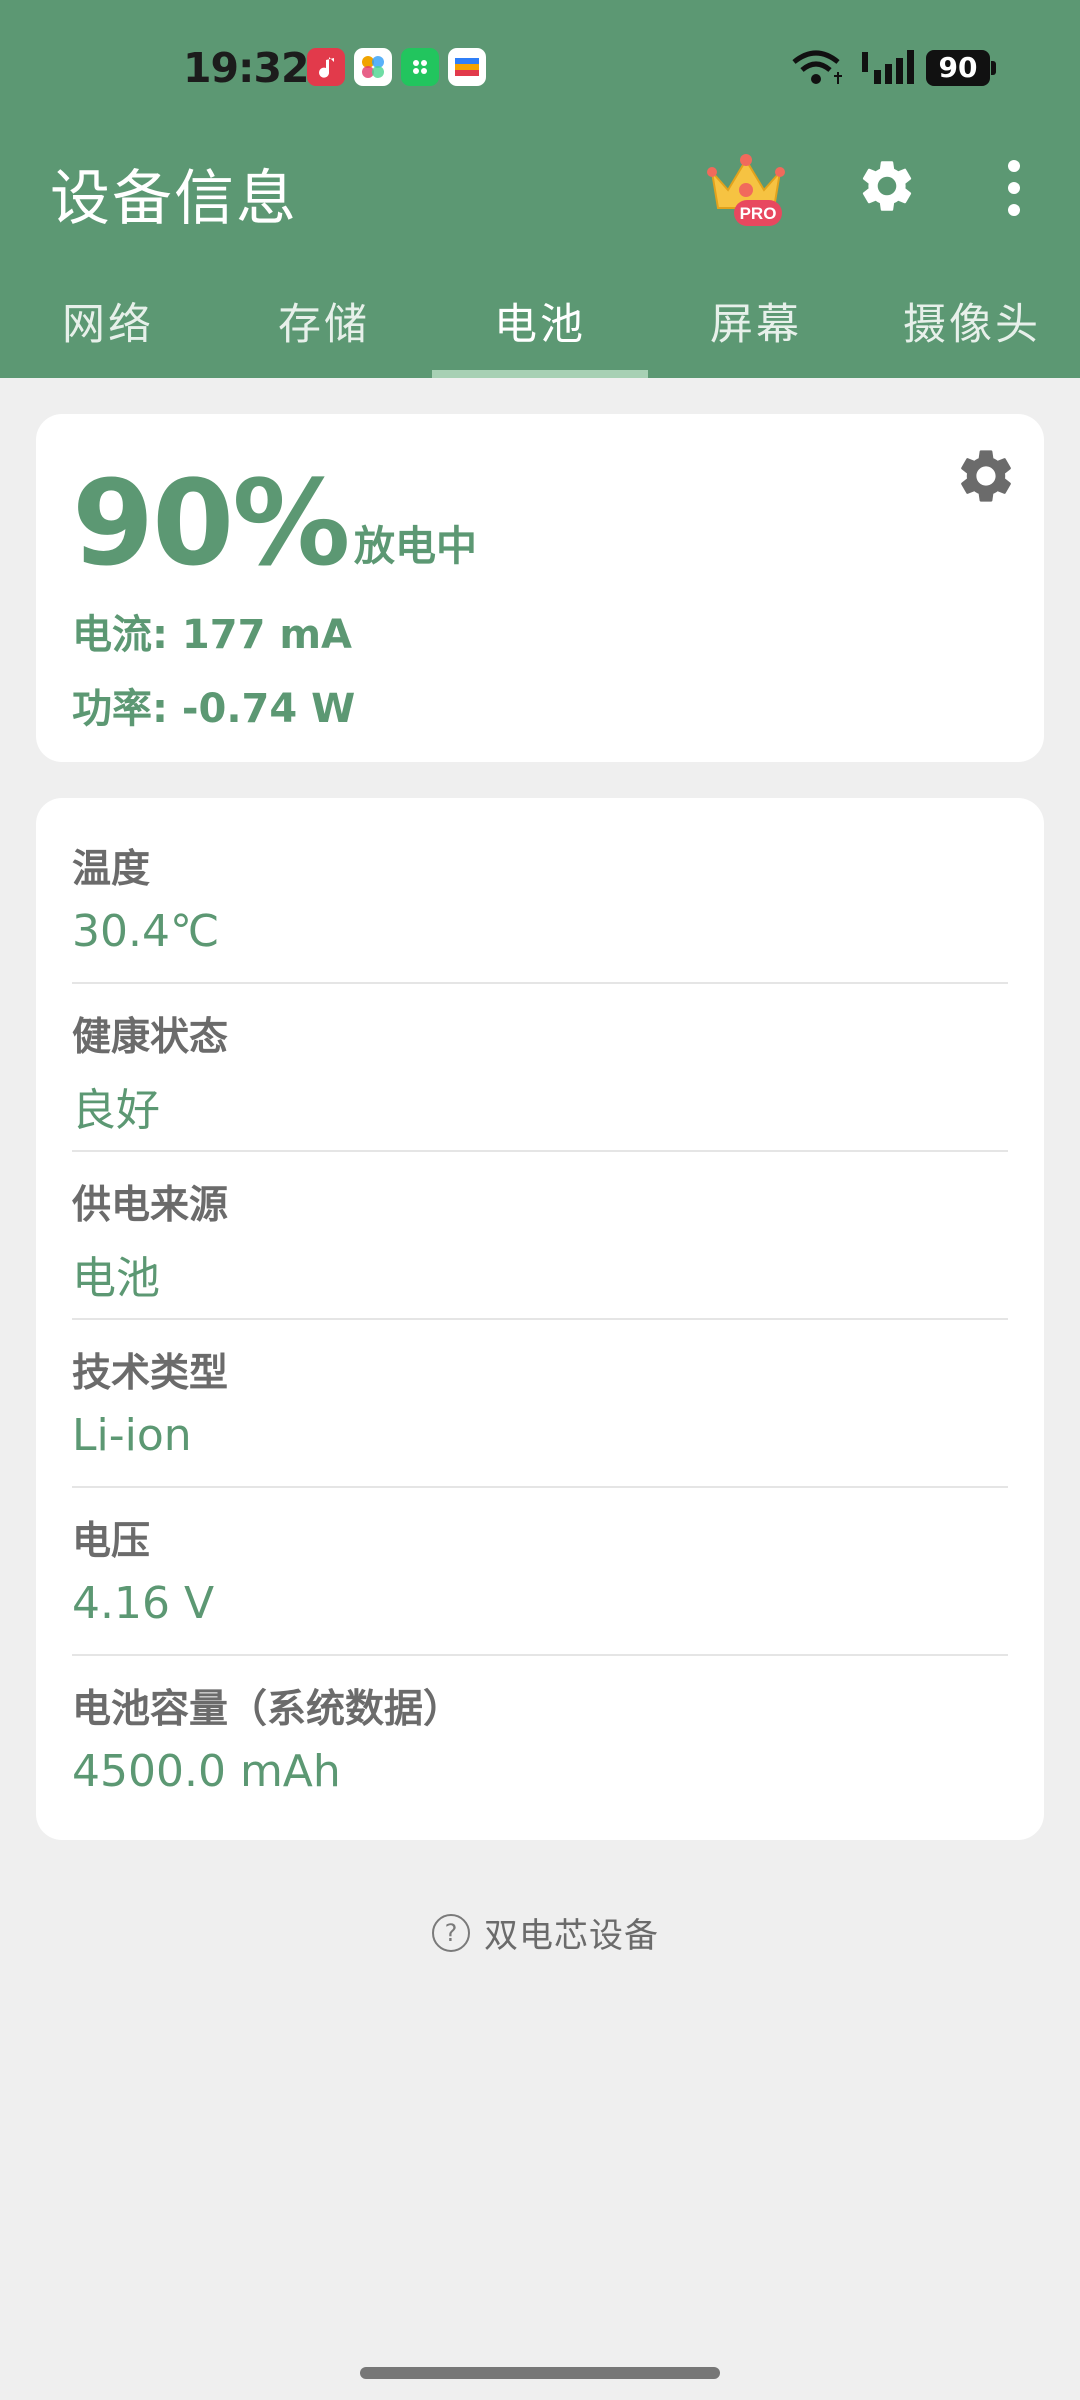 The width and height of the screenshot is (1080, 2400). What do you see at coordinates (571, 1936) in the screenshot?
I see `dual-cell-text: 双电芯设备` at bounding box center [571, 1936].